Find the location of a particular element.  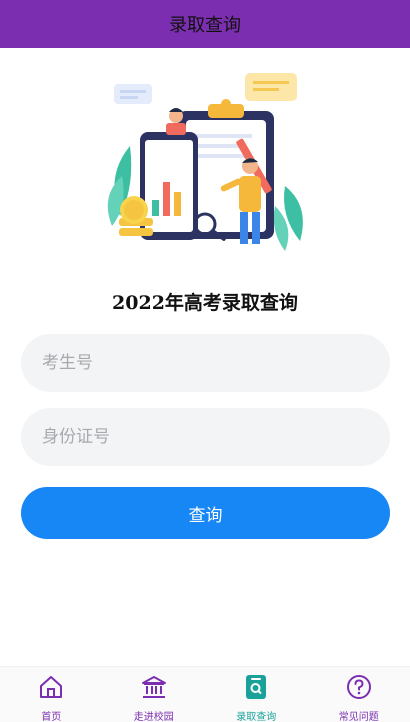

campus-building-icon is located at coordinates (153, 687).